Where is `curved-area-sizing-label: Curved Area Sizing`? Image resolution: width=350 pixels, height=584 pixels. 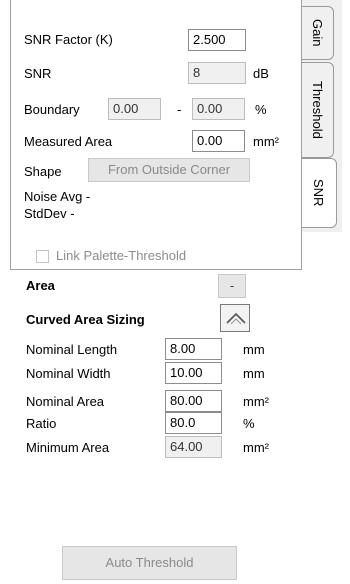
curved-area-sizing-label: Curved Area Sizing is located at coordinates (85, 319).